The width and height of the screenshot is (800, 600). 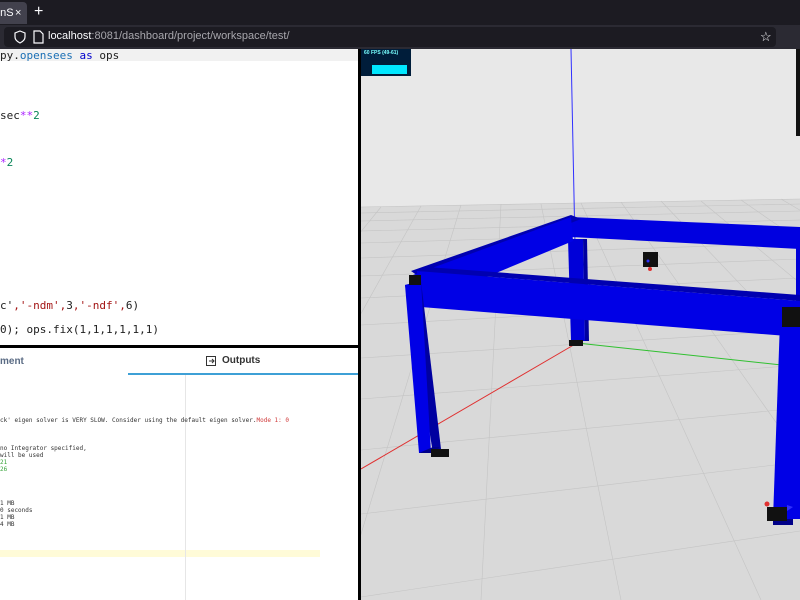 I want to click on code-token: 0); ops.fix(1,1,1,1,1,1), so click(x=79, y=329).